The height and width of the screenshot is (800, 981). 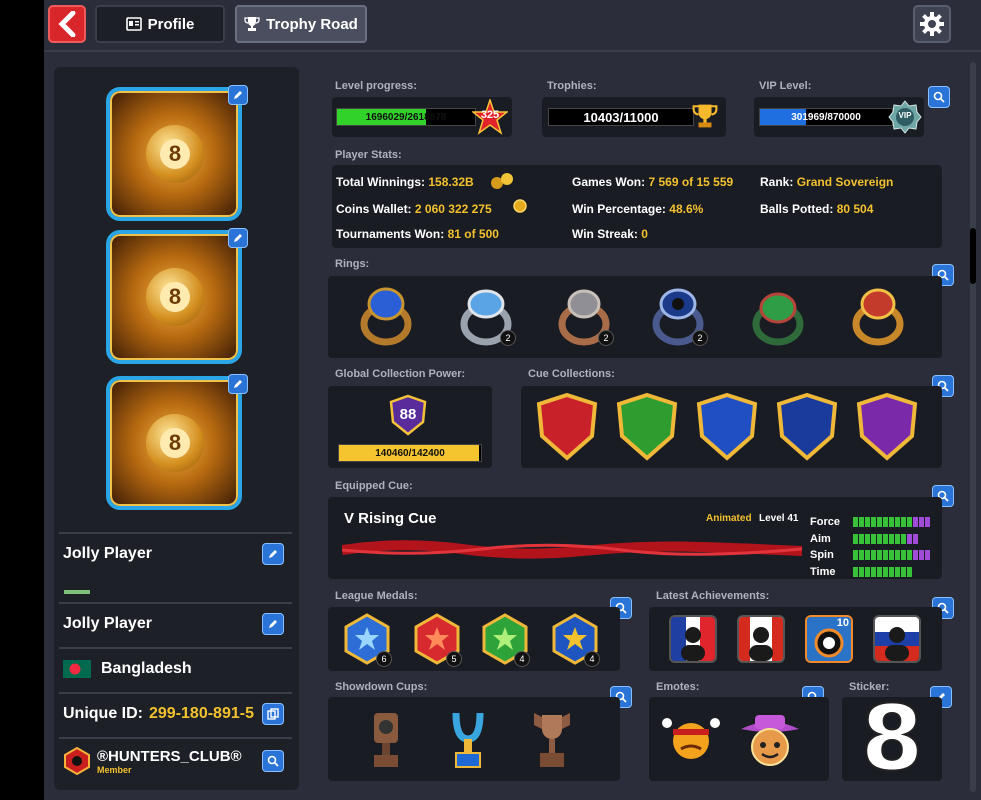 I want to click on balls-potted-stat: Balls Potted: 80 504, so click(x=817, y=209).